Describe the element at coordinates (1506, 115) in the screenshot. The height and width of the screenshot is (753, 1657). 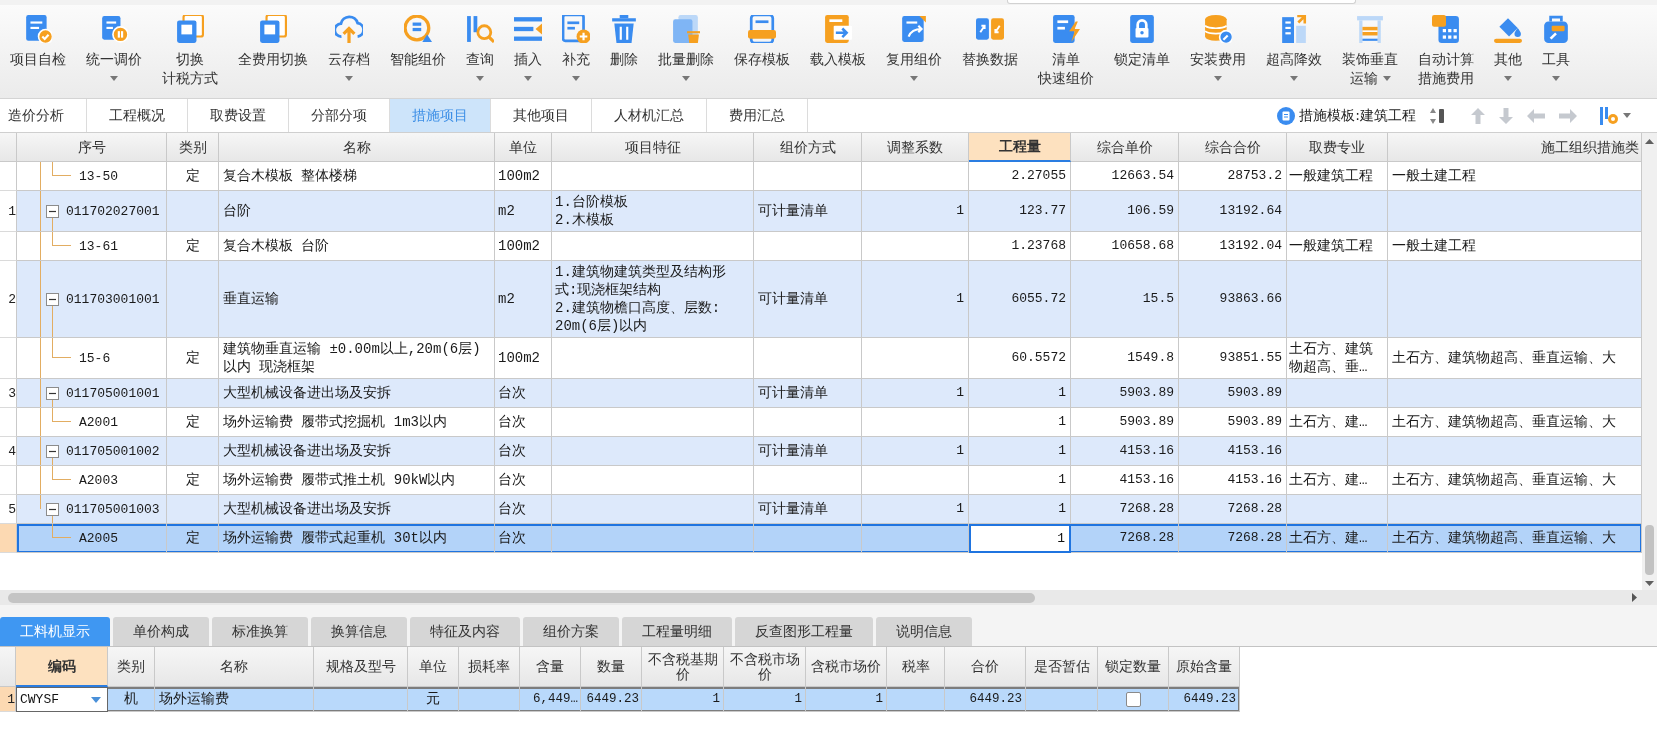
I see `down-arrow-icon` at that location.